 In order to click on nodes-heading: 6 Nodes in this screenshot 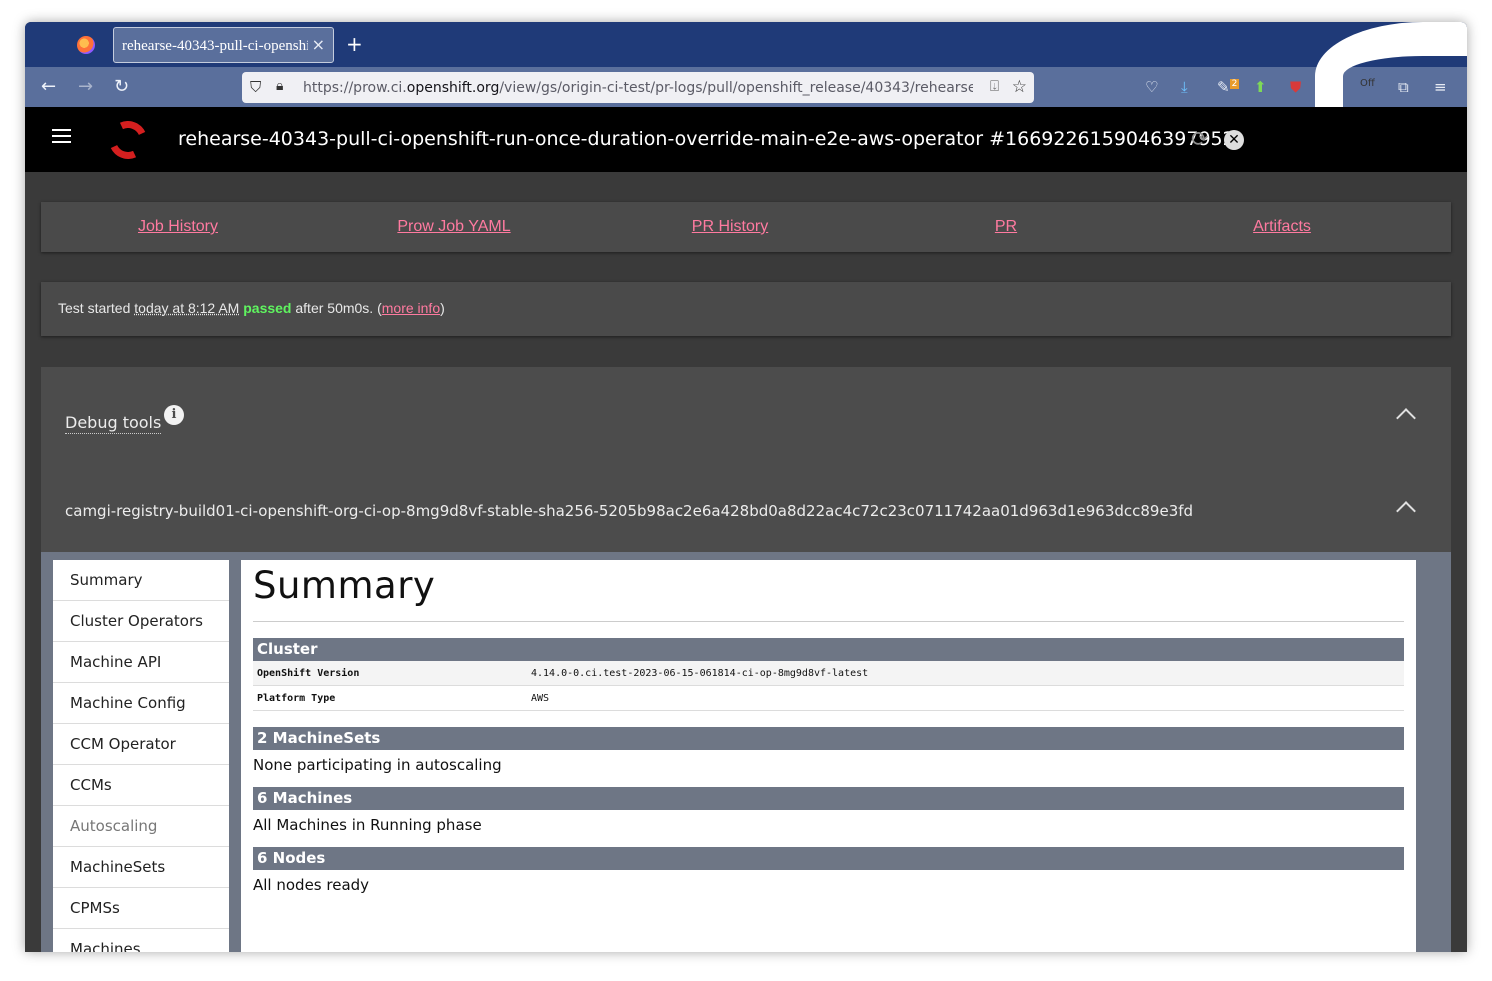, I will do `click(828, 858)`.